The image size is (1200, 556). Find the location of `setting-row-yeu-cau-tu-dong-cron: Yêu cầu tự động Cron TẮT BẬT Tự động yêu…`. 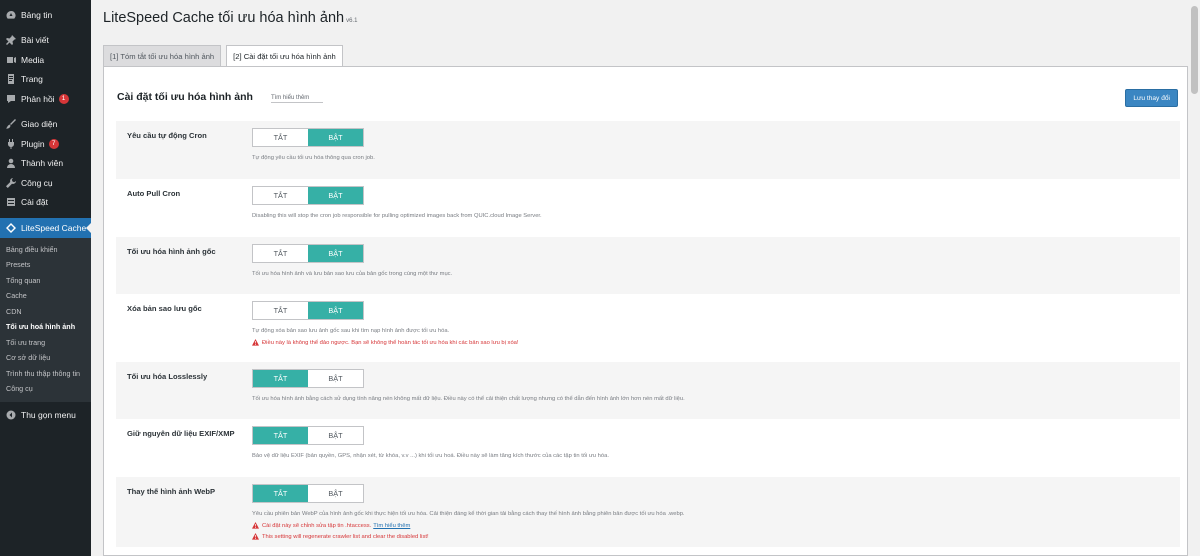

setting-row-yeu-cau-tu-dong-cron: Yêu cầu tự động Cron TẮT BẬT Tự động yêu… is located at coordinates (648, 150).